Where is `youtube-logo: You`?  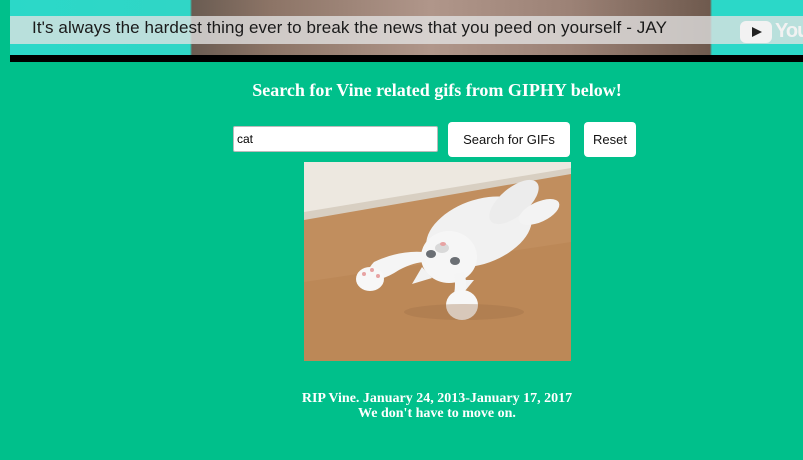
youtube-logo: You is located at coordinates (771, 31).